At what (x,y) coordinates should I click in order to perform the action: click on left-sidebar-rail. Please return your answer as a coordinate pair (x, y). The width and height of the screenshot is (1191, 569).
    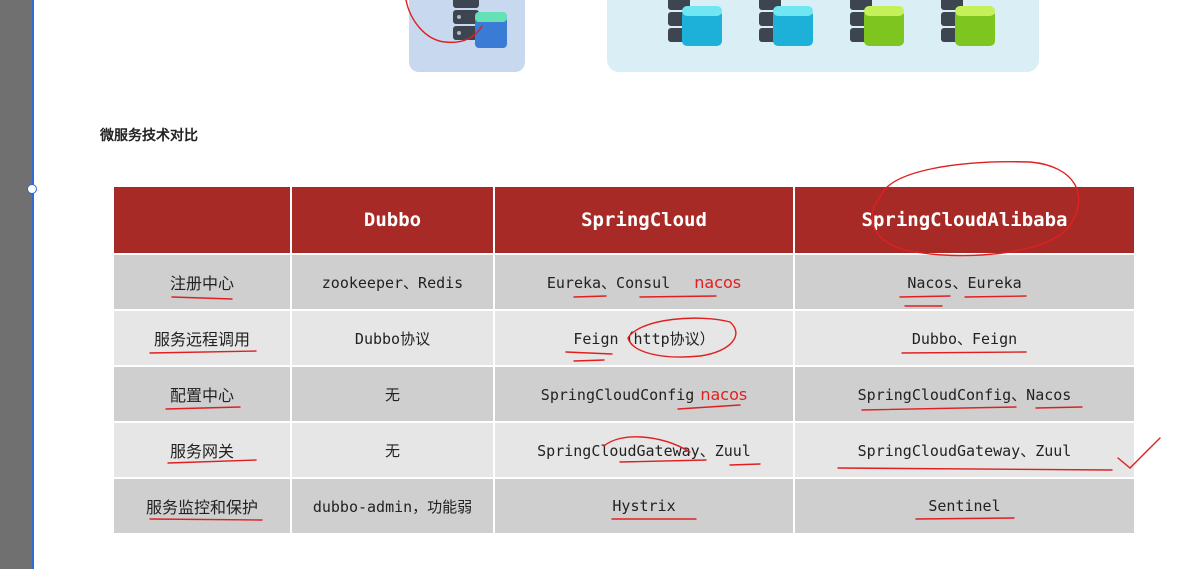
    Looking at the image, I should click on (16, 284).